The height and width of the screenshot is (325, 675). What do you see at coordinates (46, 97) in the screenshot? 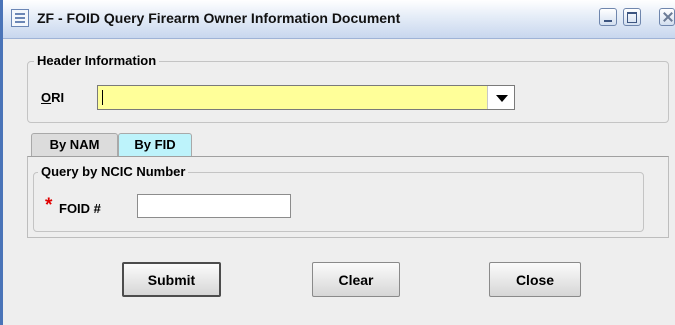
I see `ori-mnemonic: O` at bounding box center [46, 97].